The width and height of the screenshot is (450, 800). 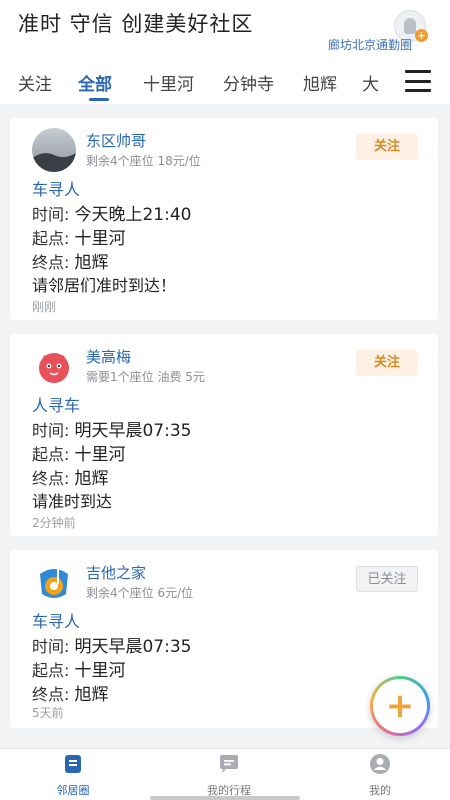 What do you see at coordinates (73, 790) in the screenshot?
I see `nav-label: 邻居圈` at bounding box center [73, 790].